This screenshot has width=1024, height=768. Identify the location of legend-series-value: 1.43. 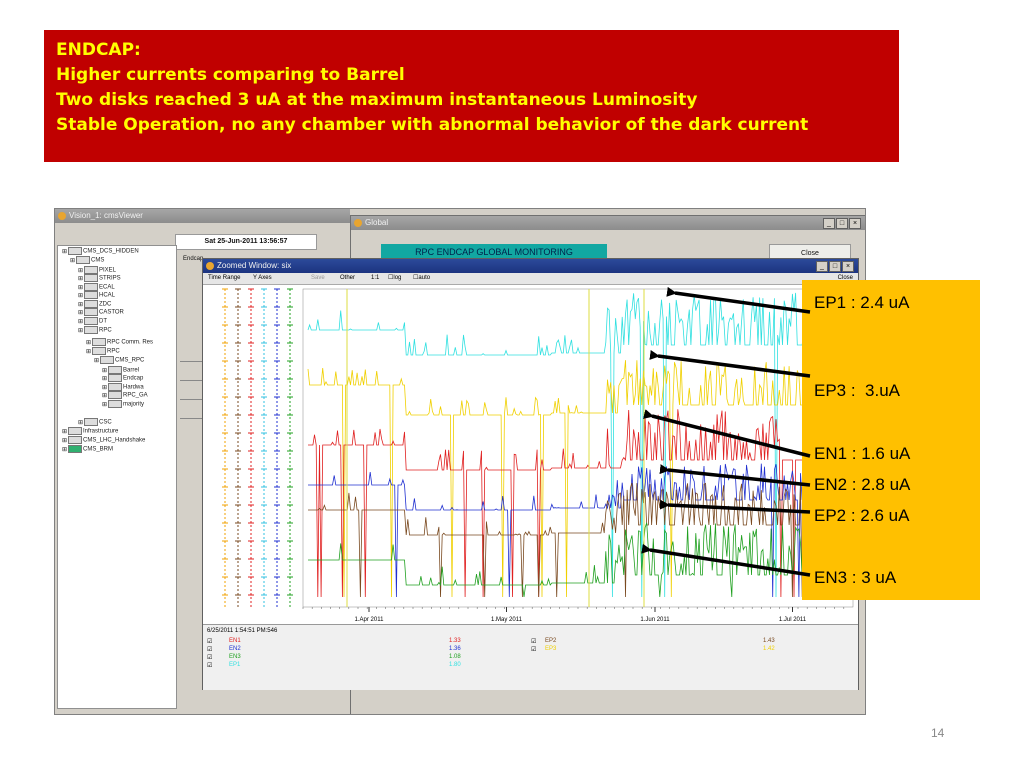
(769, 641).